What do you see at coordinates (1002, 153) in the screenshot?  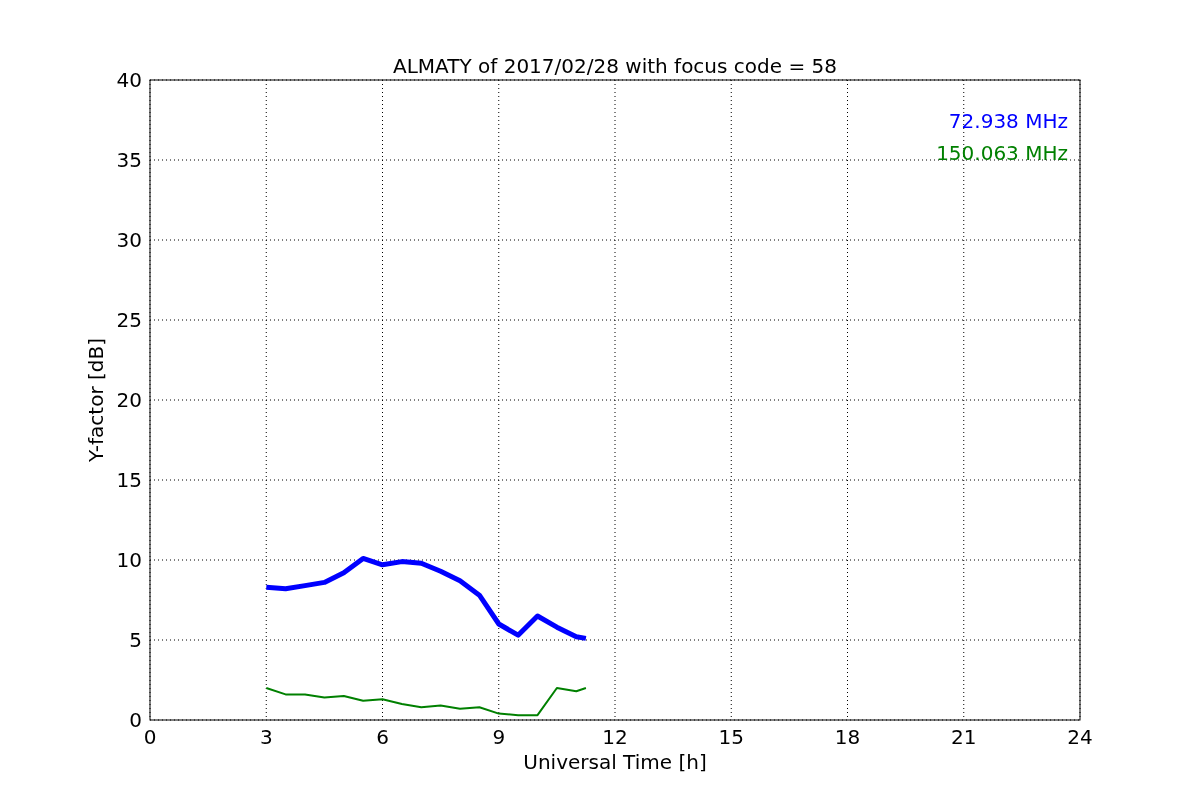 I see `legend-label: 150.063 MHz` at bounding box center [1002, 153].